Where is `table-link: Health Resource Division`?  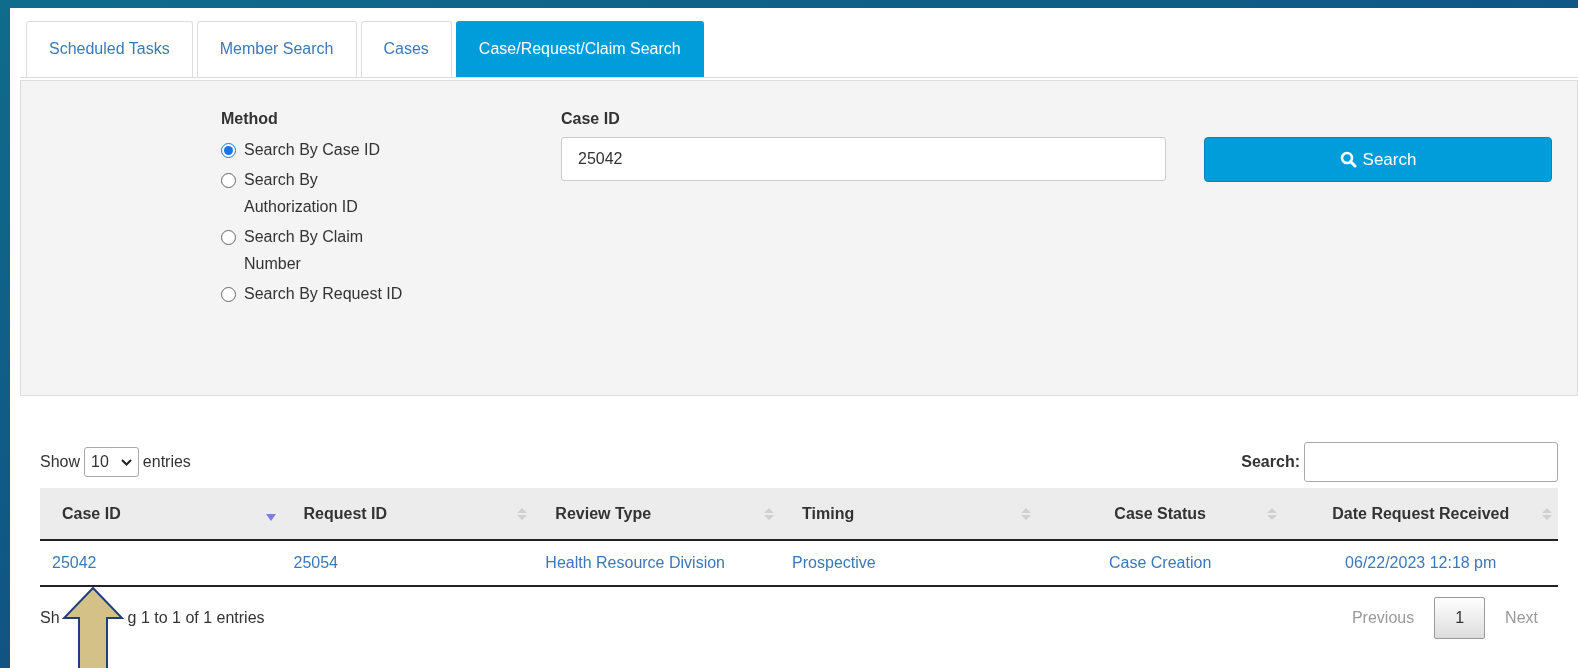
table-link: Health Resource Division is located at coordinates (635, 562).